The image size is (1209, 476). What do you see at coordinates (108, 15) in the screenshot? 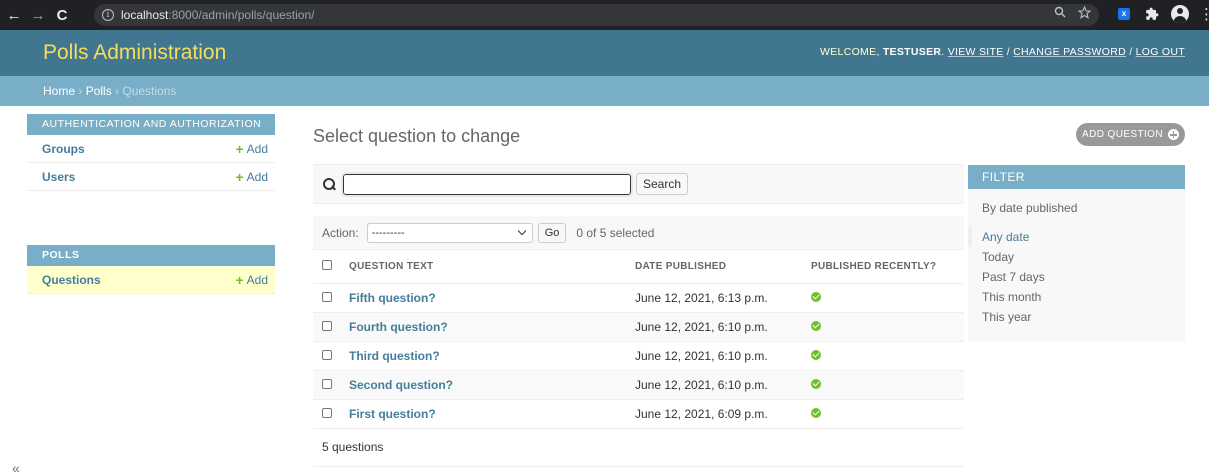
I see `site-info-icon: i` at bounding box center [108, 15].